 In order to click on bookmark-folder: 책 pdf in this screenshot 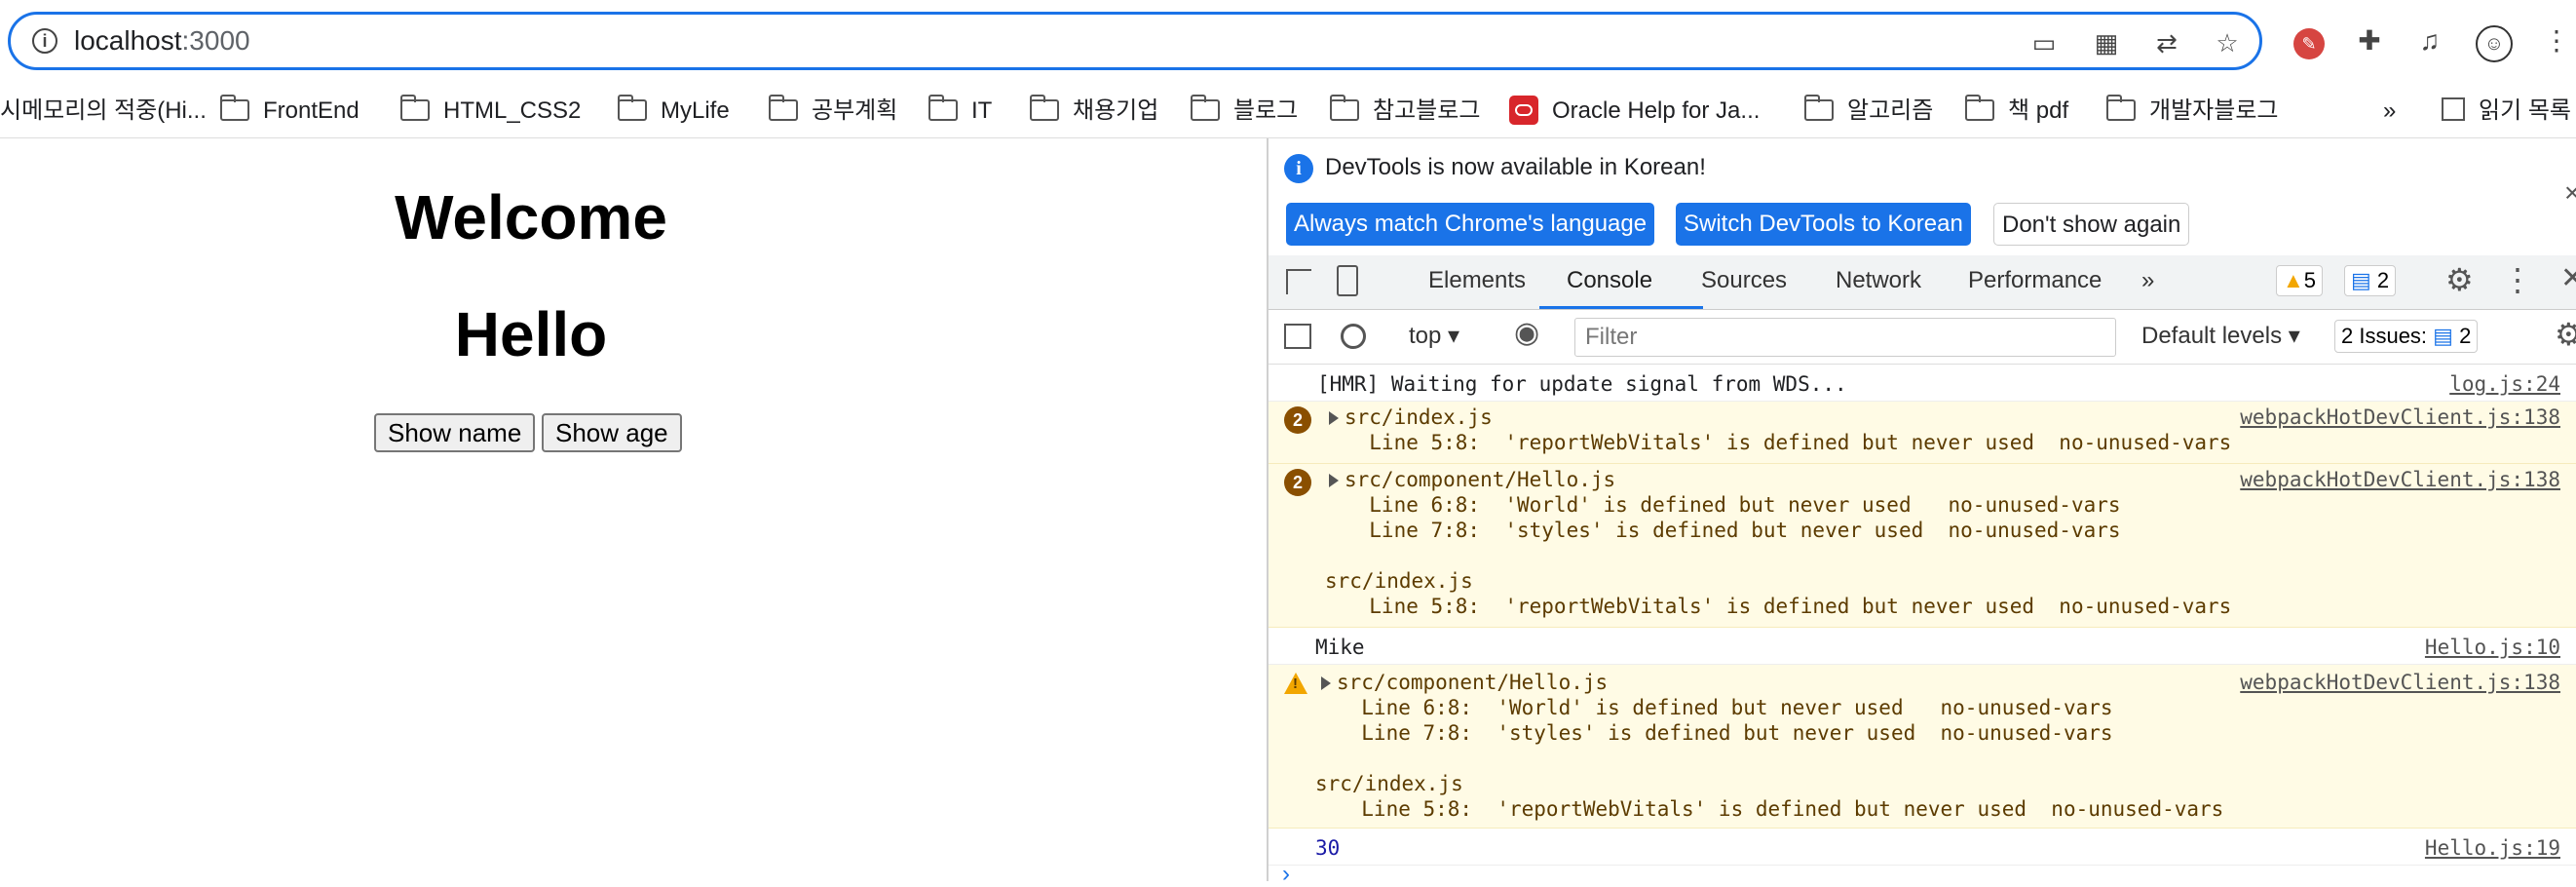, I will do `click(2016, 111)`.